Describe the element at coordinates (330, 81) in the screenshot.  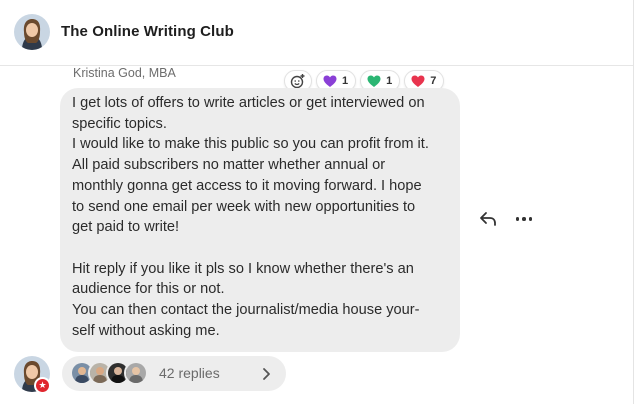
I see `purple-heart-icon` at that location.